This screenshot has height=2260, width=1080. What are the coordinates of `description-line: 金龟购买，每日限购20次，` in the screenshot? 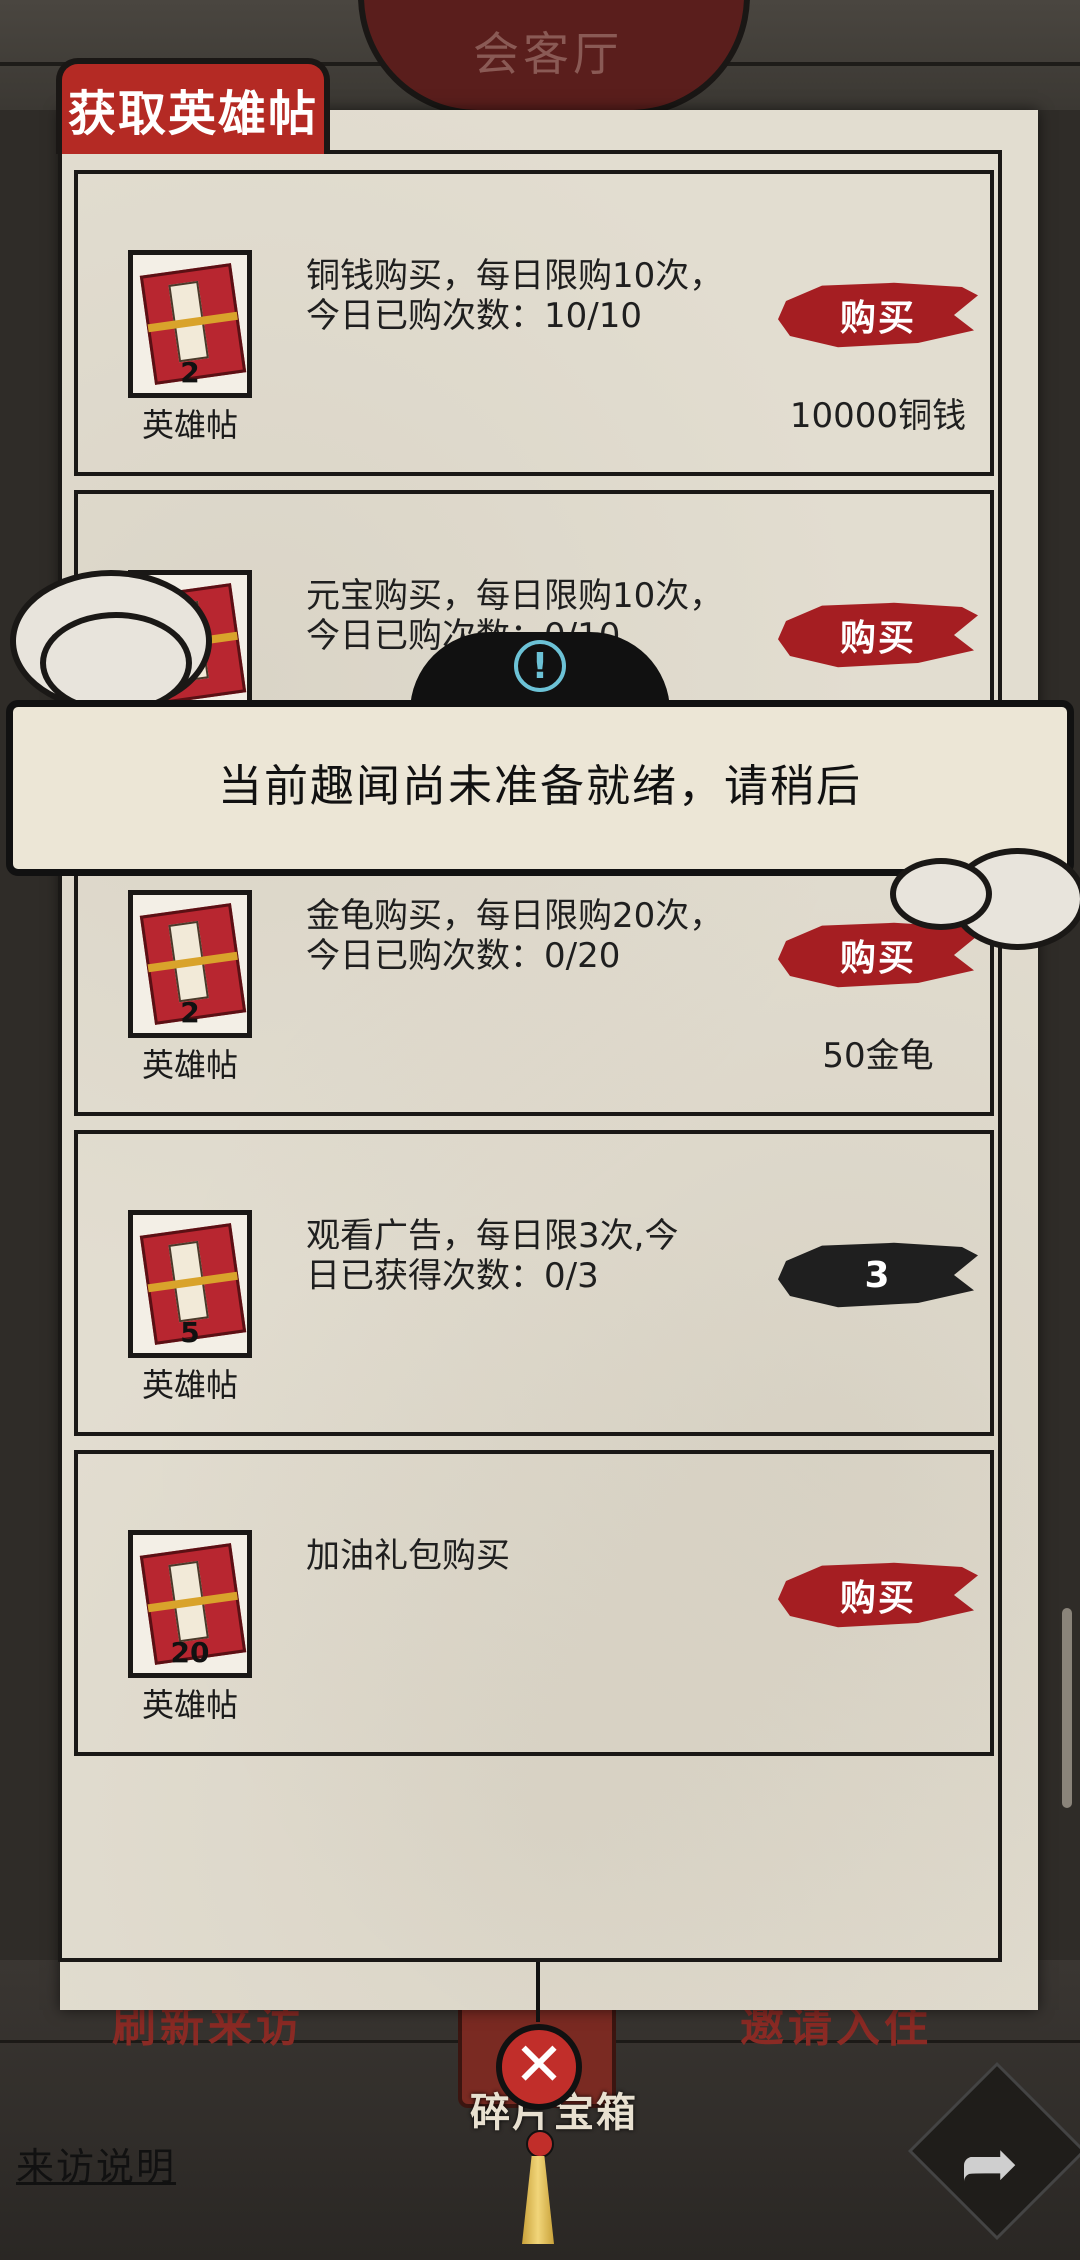 It's located at (515, 916).